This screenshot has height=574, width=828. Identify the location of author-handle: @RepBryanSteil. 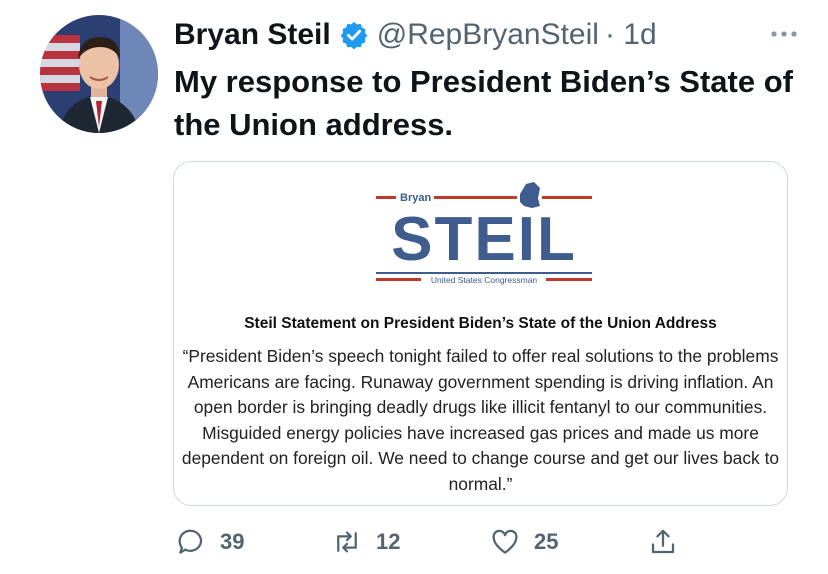
(488, 35).